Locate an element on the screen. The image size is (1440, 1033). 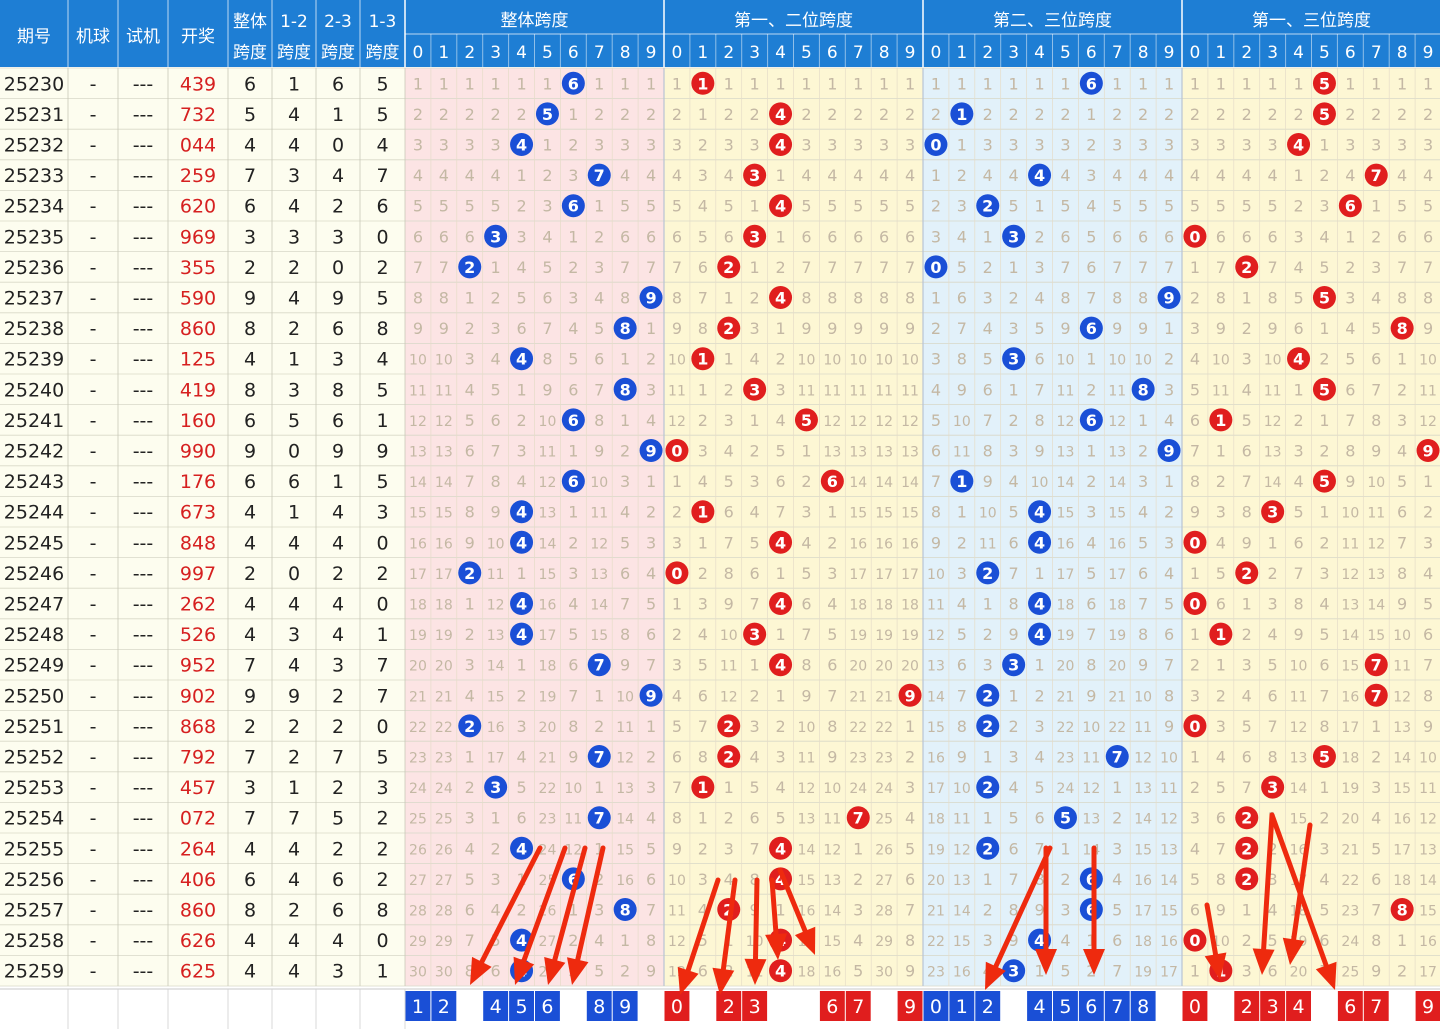
miss-count-s23: 12 is located at coordinates (1117, 422).